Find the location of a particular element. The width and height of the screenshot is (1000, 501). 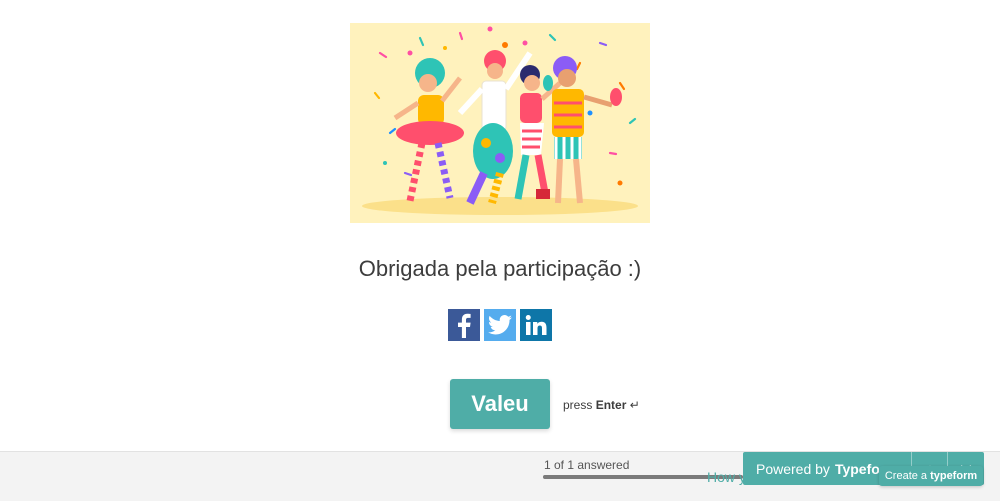

twitter-share-button is located at coordinates (500, 325).